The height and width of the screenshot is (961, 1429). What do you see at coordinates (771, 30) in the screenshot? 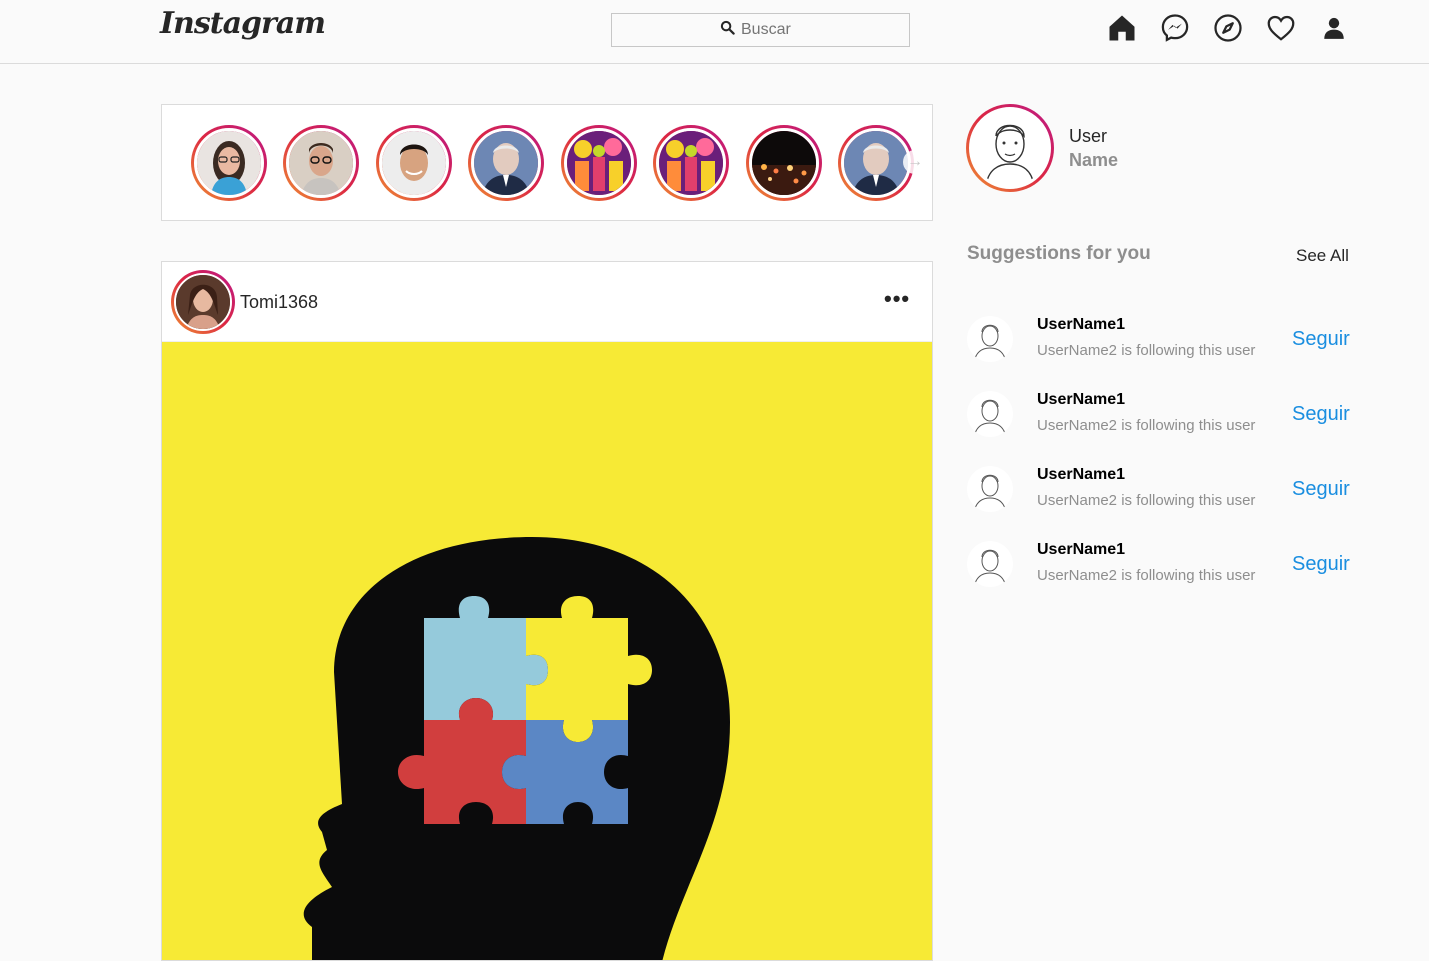
I see `search-input` at bounding box center [771, 30].